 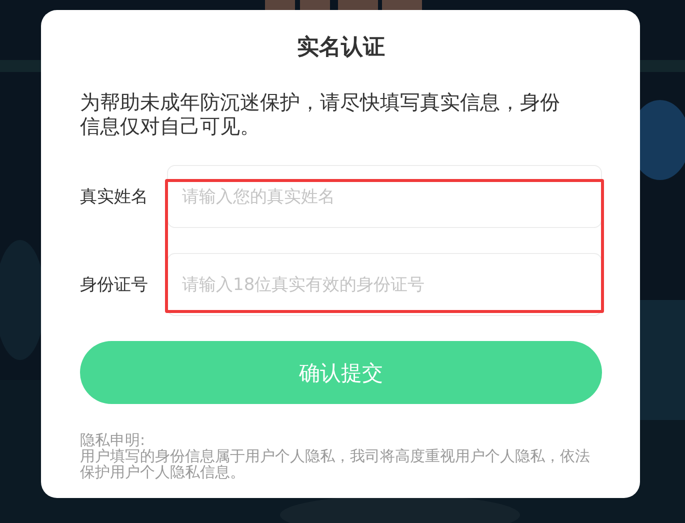 I want to click on dialog-title: 实名认证, so click(x=341, y=48).